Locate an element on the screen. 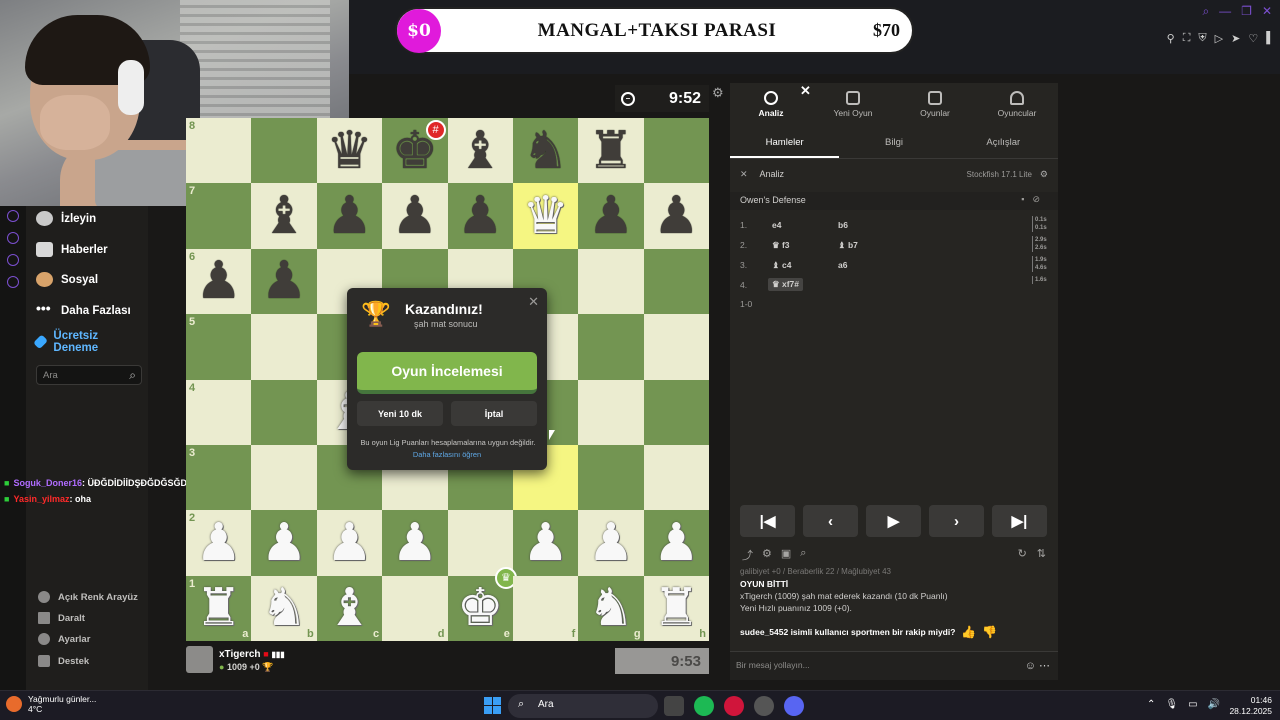 The image size is (1280, 720). sidebar-item-more: ••• Daha Fazlası is located at coordinates (83, 309).